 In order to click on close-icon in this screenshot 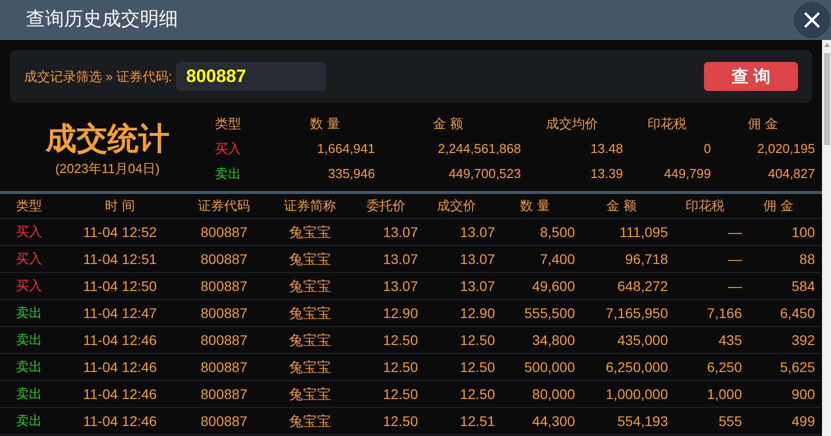, I will do `click(812, 20)`.